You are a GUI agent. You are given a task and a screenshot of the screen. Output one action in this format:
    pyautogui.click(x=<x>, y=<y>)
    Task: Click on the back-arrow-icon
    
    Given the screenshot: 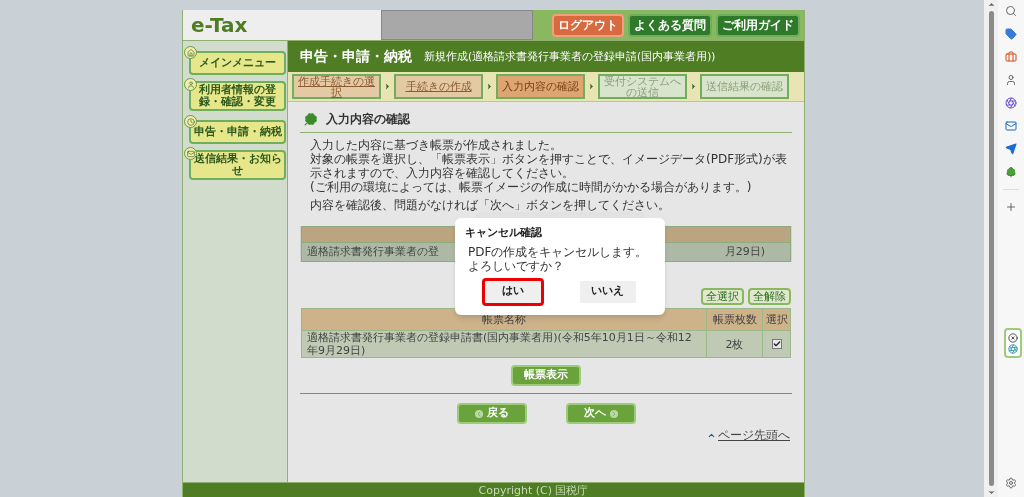 What is the action you would take?
    pyautogui.click(x=478, y=413)
    